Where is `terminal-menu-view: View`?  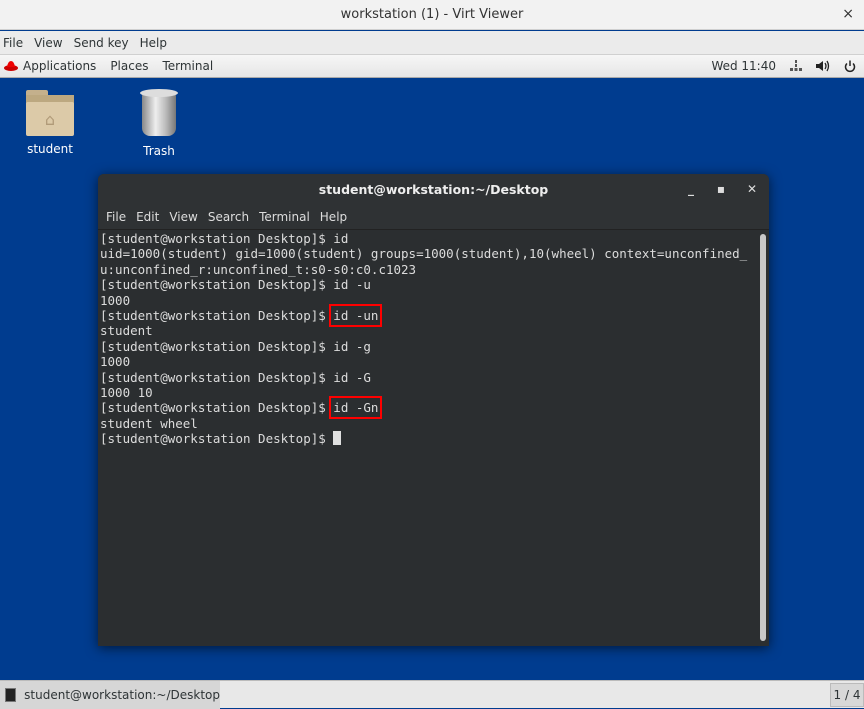
terminal-menu-view: View is located at coordinates (183, 217).